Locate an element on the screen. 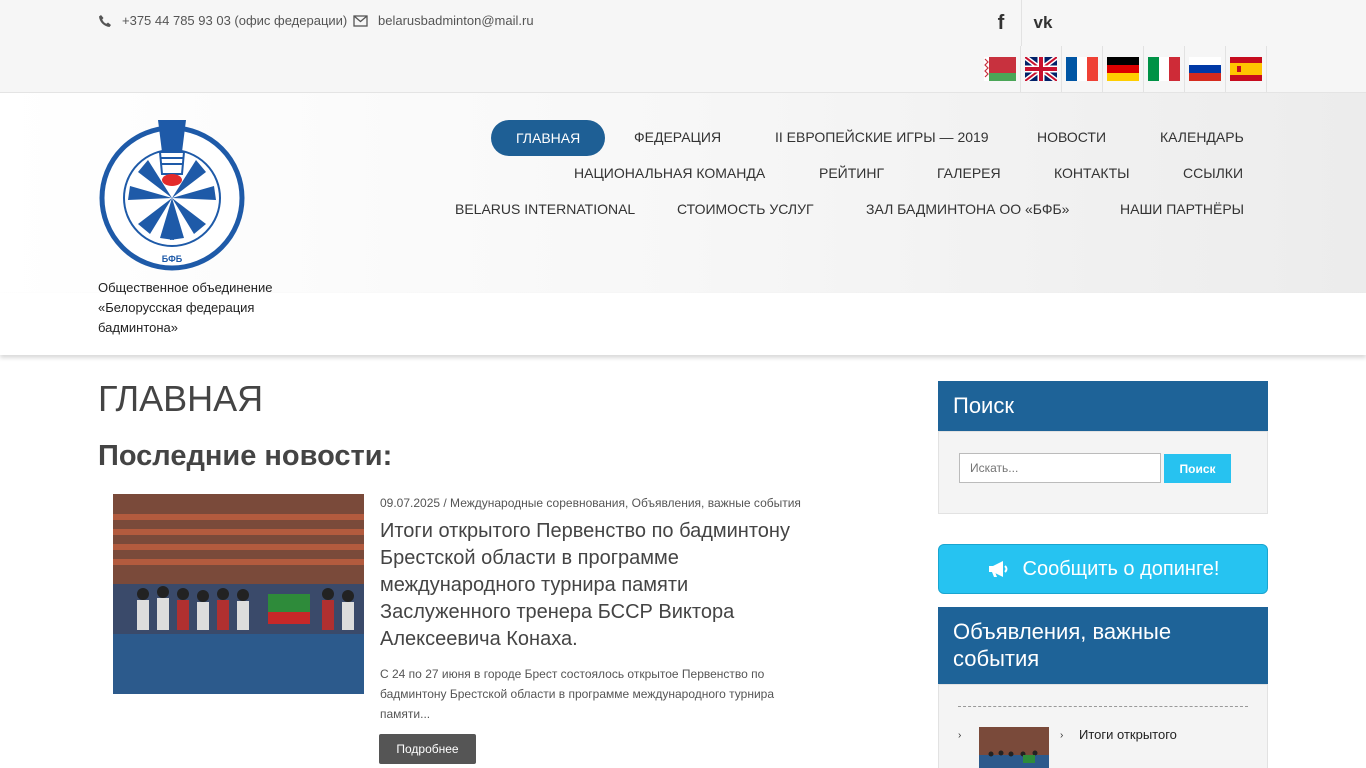  search-button: Поиск is located at coordinates (1197, 468).